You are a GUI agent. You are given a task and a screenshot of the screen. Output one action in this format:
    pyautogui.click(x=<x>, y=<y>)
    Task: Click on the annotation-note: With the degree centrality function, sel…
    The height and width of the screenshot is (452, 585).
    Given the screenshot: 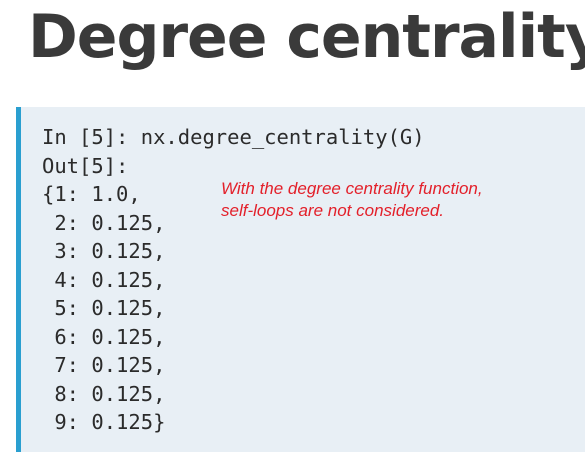 What is the action you would take?
    pyautogui.click(x=352, y=200)
    